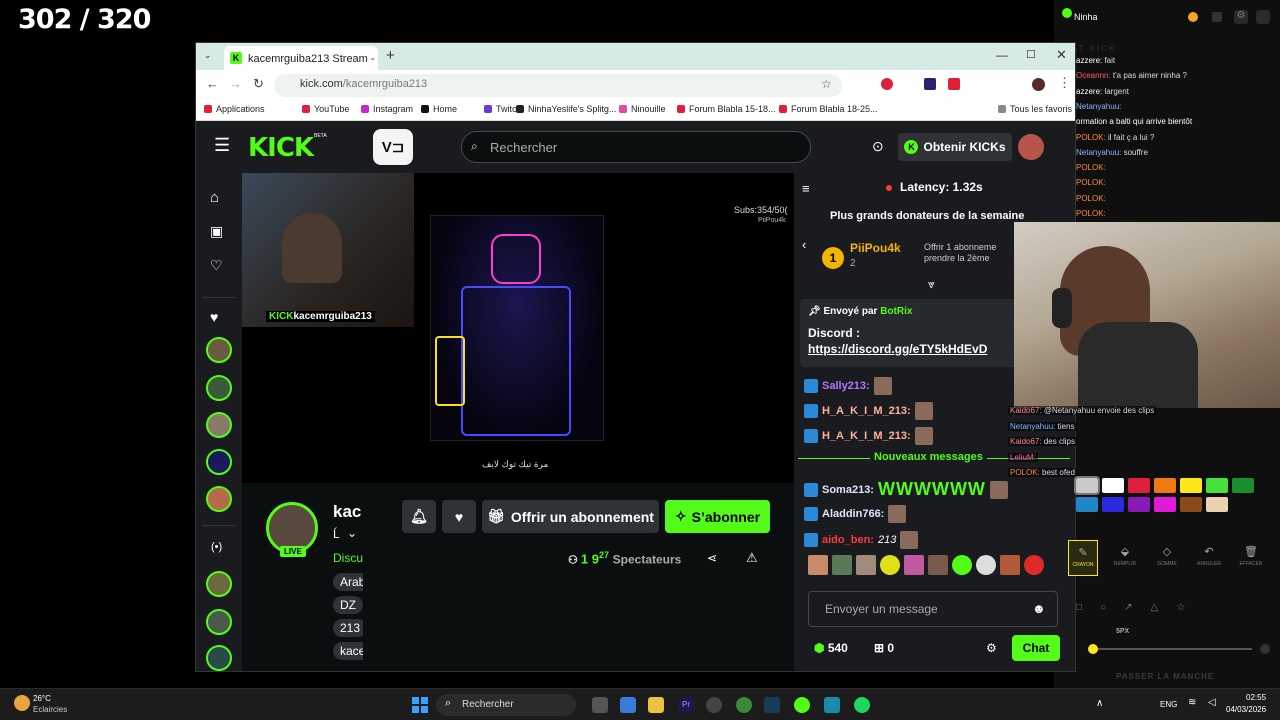 This screenshot has width=1280, height=720. What do you see at coordinates (866, 411) in the screenshot?
I see `chat-username: H_A_K_I_M_213:` at bounding box center [866, 411].